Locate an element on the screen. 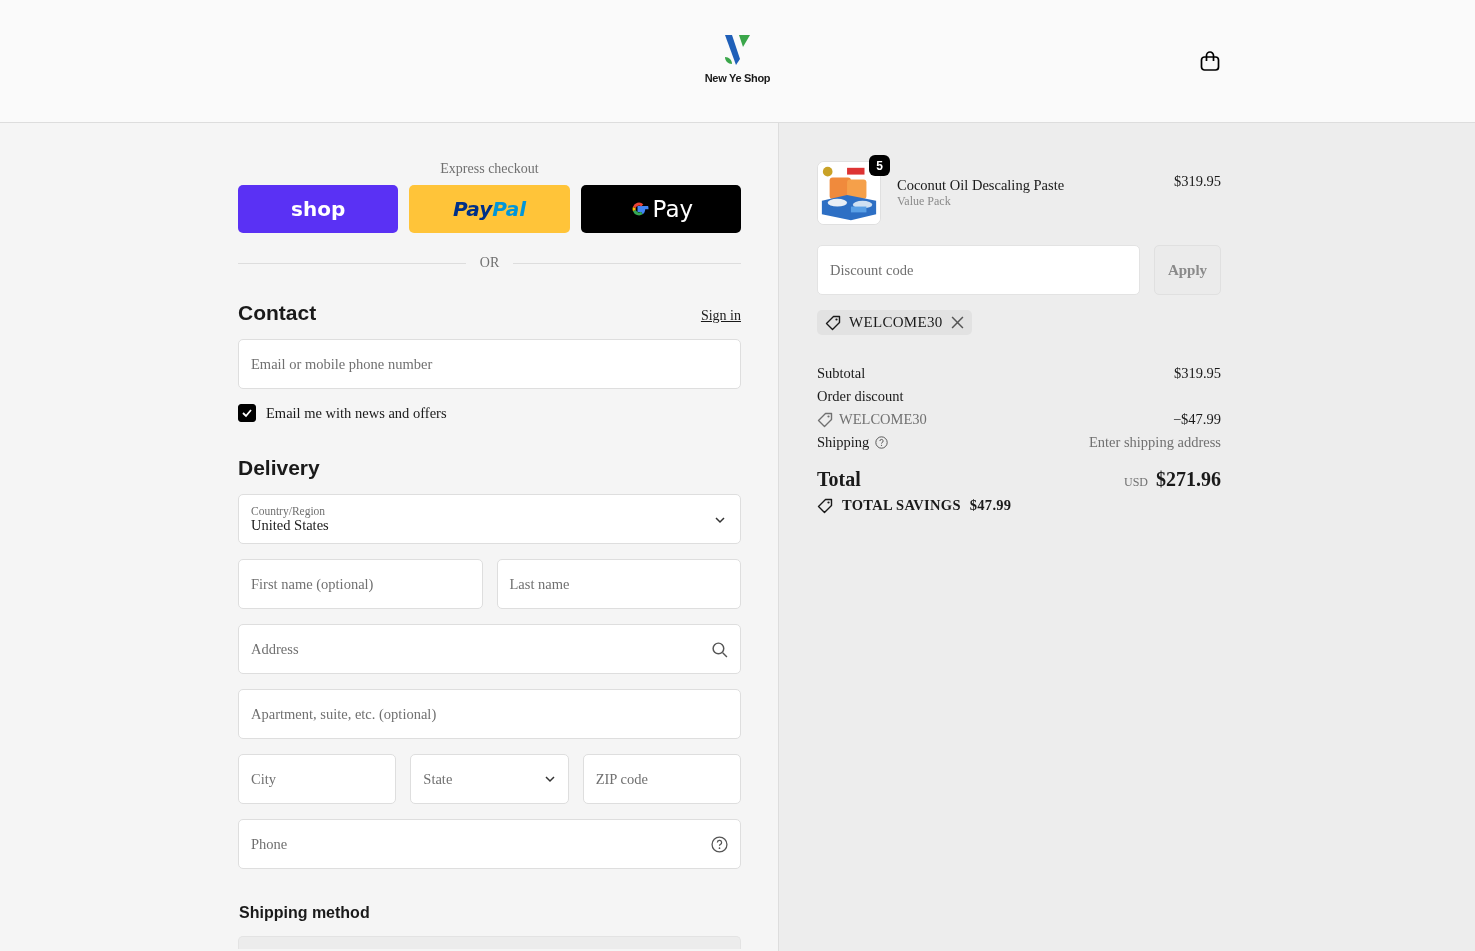 Image resolution: width=1475 pixels, height=951 pixels. shipping-label: Shipping is located at coordinates (843, 442).